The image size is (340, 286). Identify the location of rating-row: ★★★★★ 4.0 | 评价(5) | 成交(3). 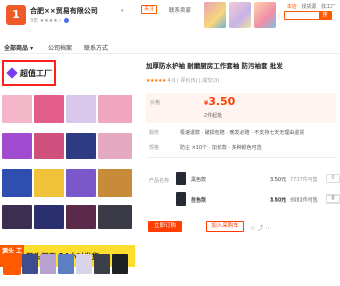
(182, 80).